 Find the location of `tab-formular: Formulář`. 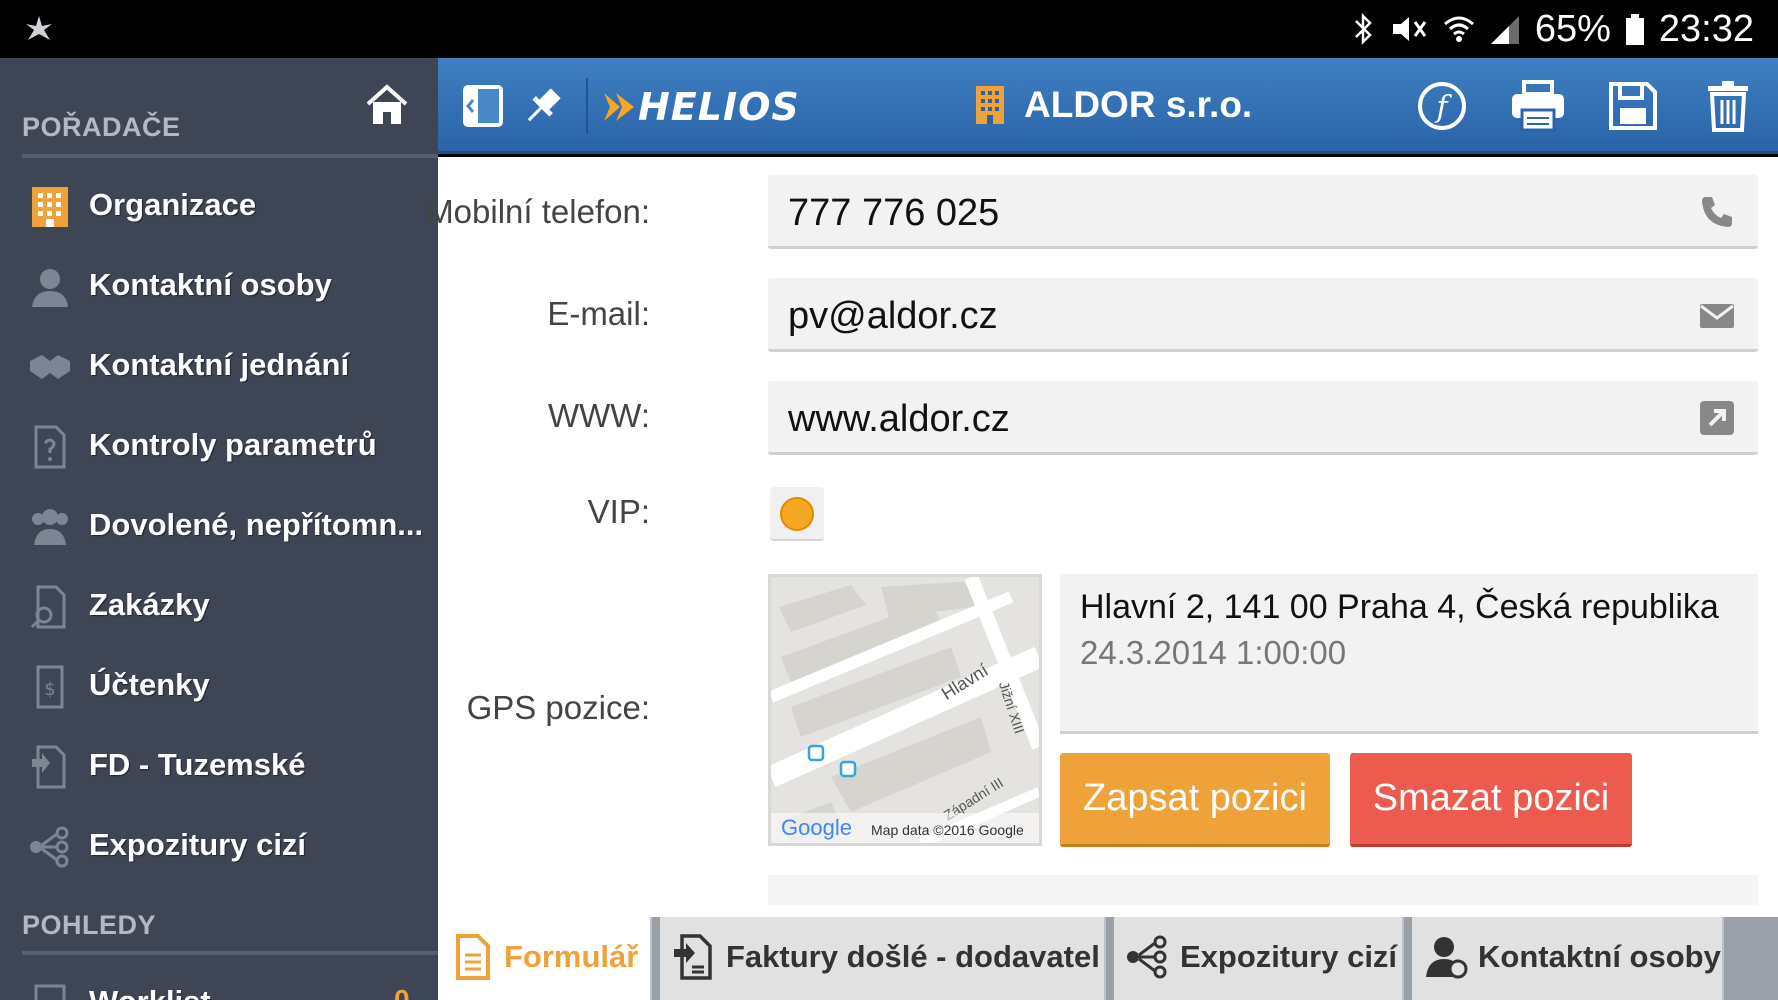

tab-formular: Formulář is located at coordinates (545, 958).